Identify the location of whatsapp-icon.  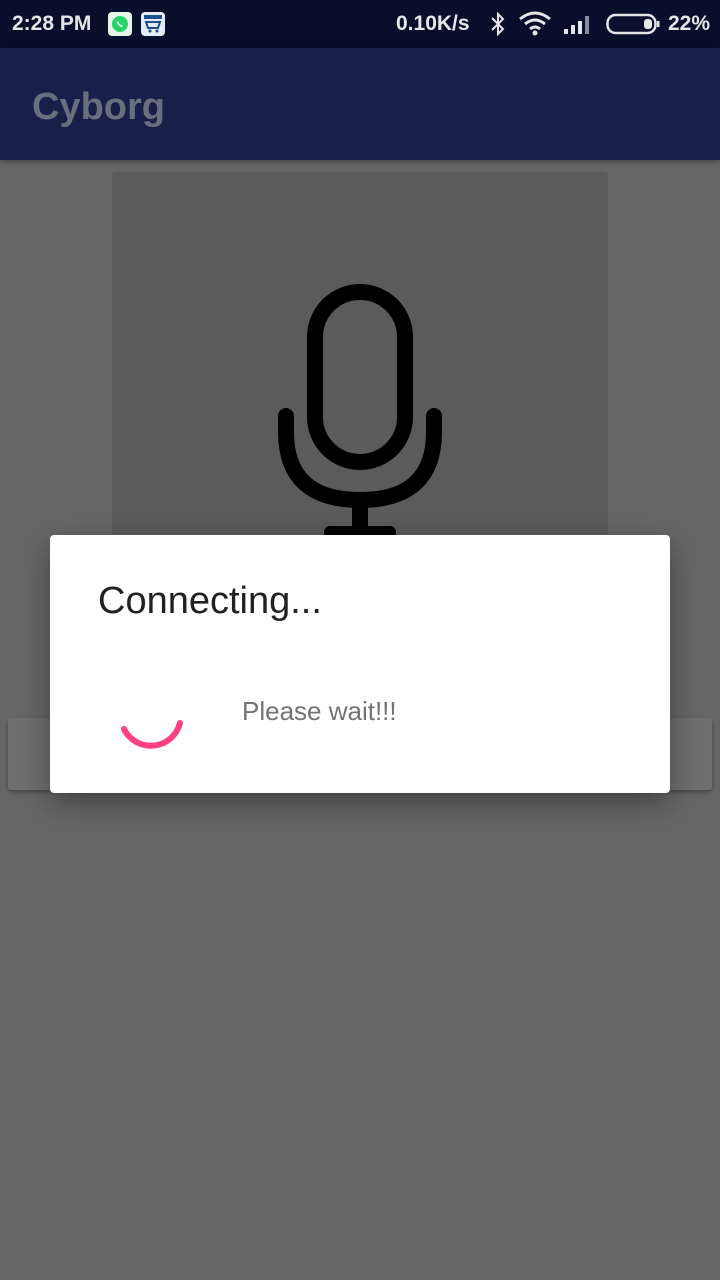
(120, 24).